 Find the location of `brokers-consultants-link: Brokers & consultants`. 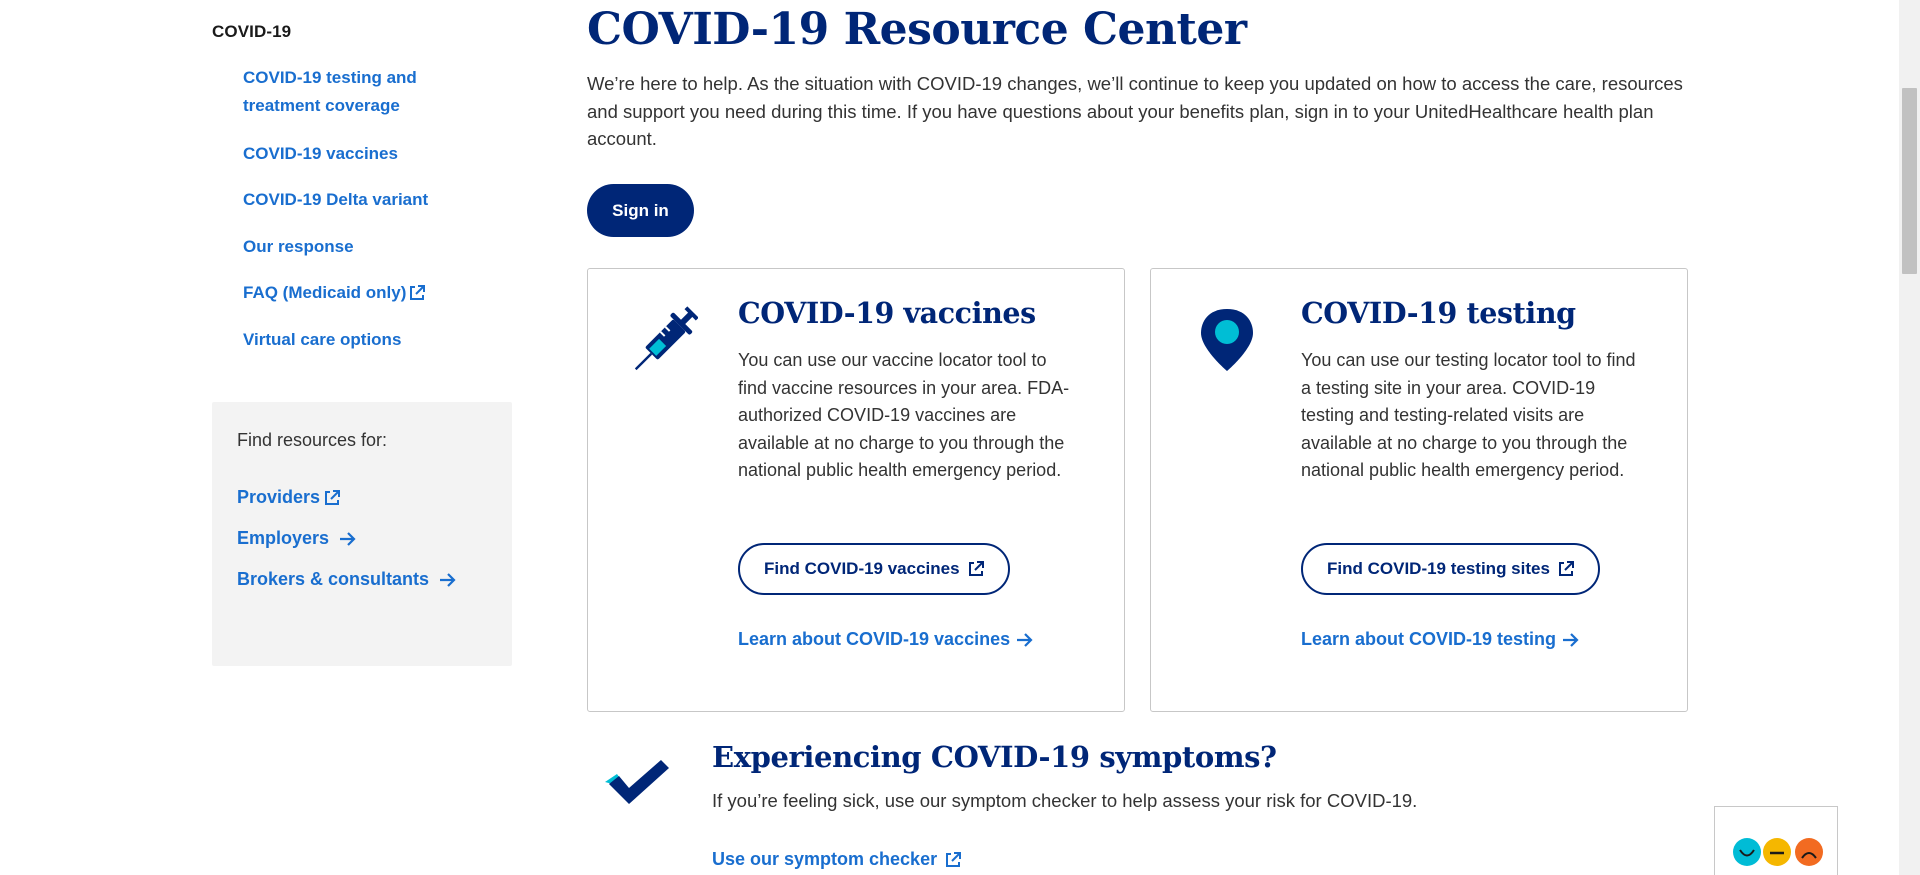

brokers-consultants-link: Brokers & consultants is located at coordinates (347, 579).